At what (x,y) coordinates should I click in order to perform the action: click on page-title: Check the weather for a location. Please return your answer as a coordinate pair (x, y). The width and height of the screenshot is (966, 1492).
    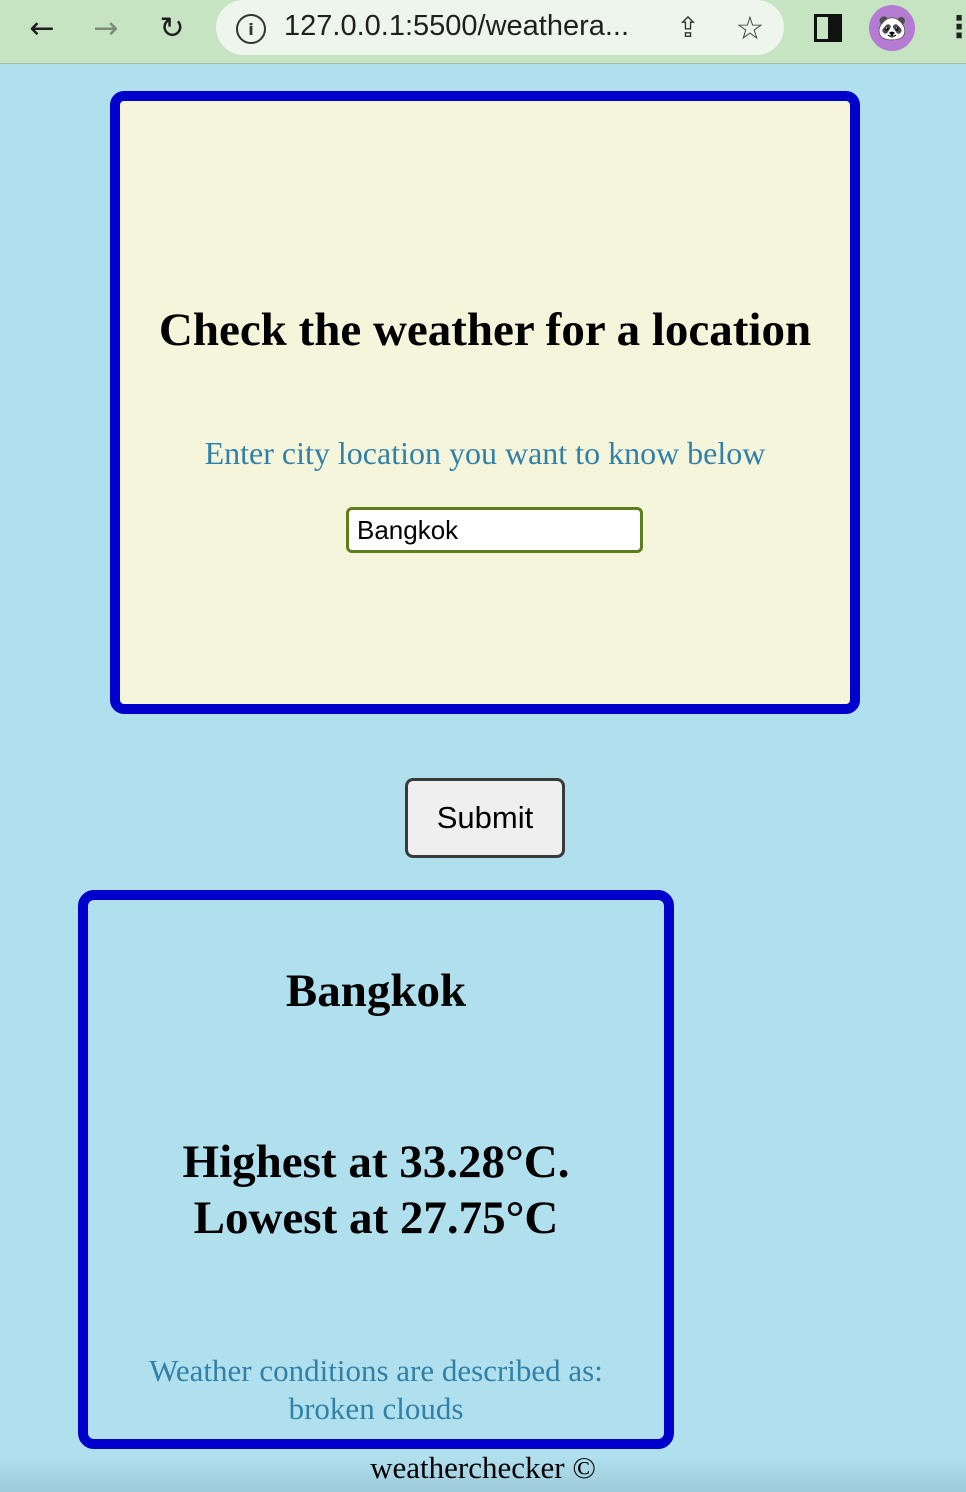
    Looking at the image, I should click on (485, 330).